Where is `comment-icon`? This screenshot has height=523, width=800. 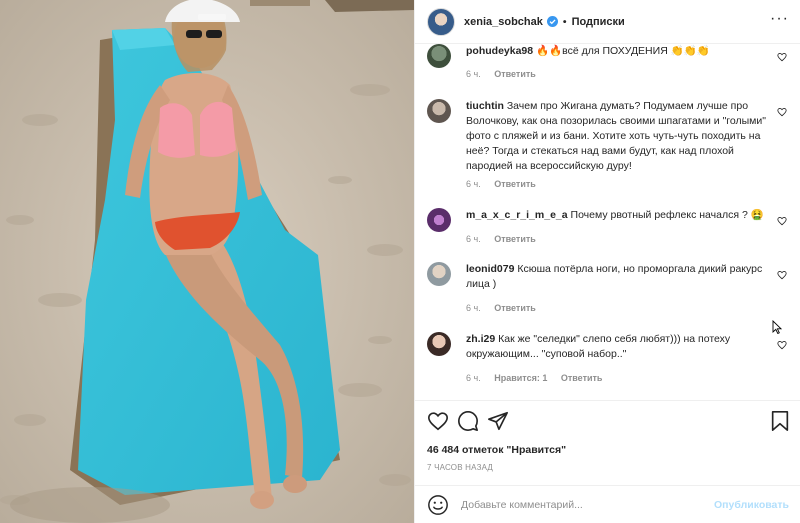
comment-icon is located at coordinates (468, 421).